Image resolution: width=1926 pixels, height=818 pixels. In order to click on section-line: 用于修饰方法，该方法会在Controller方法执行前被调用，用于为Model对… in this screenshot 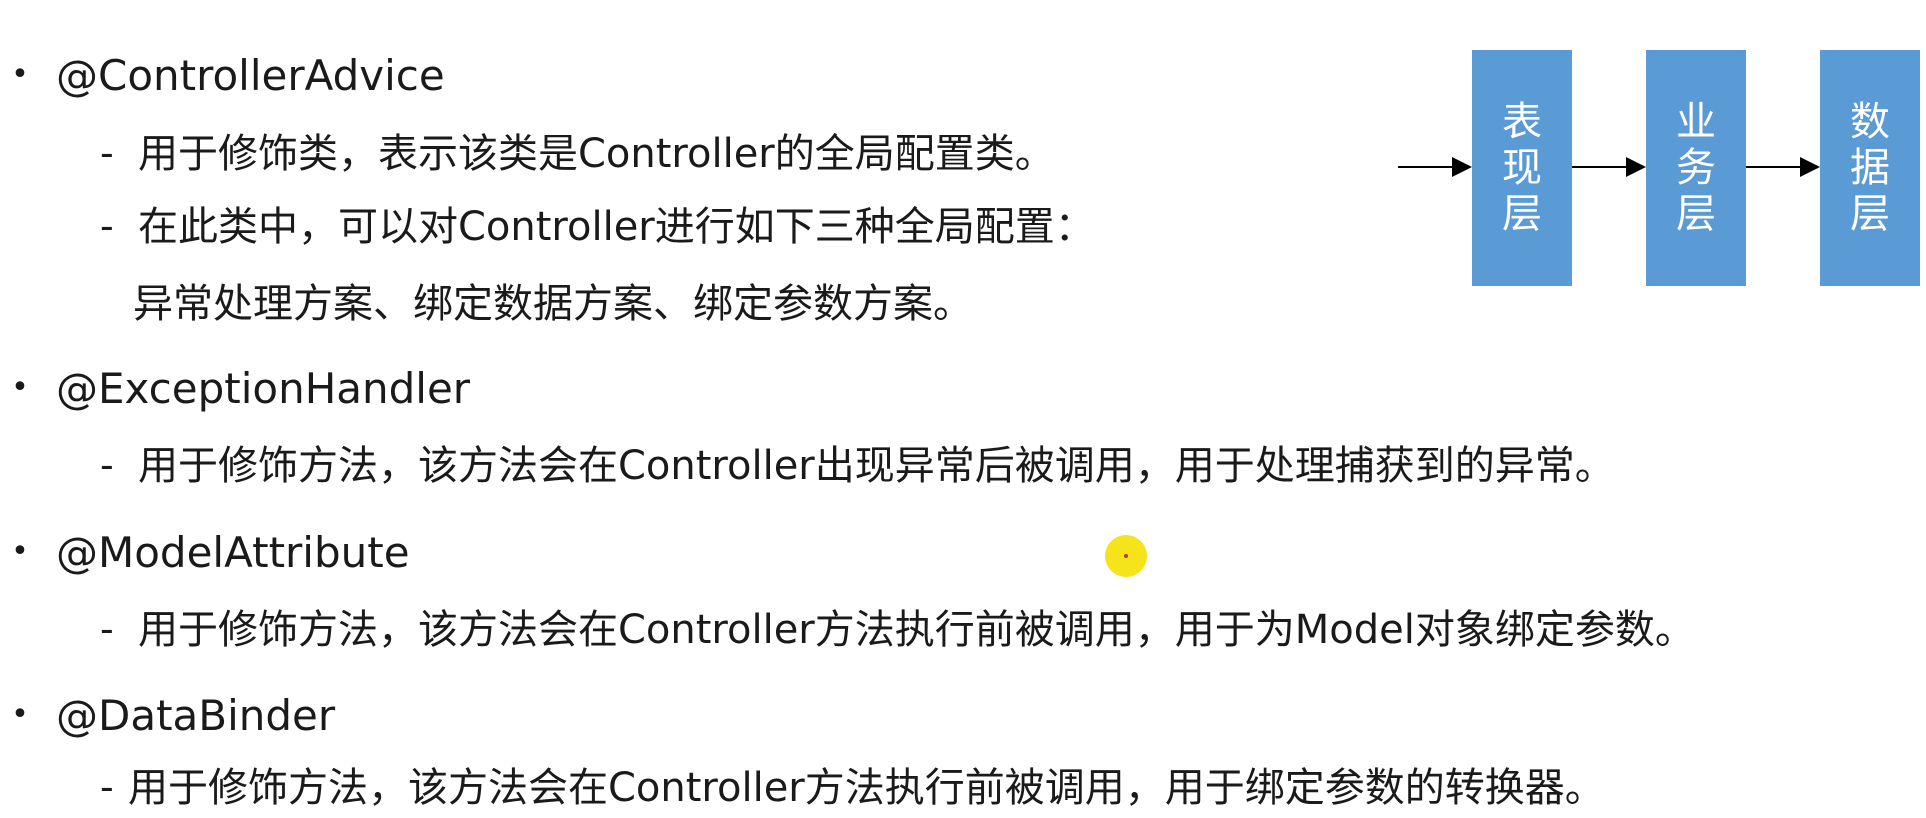, I will do `click(916, 630)`.